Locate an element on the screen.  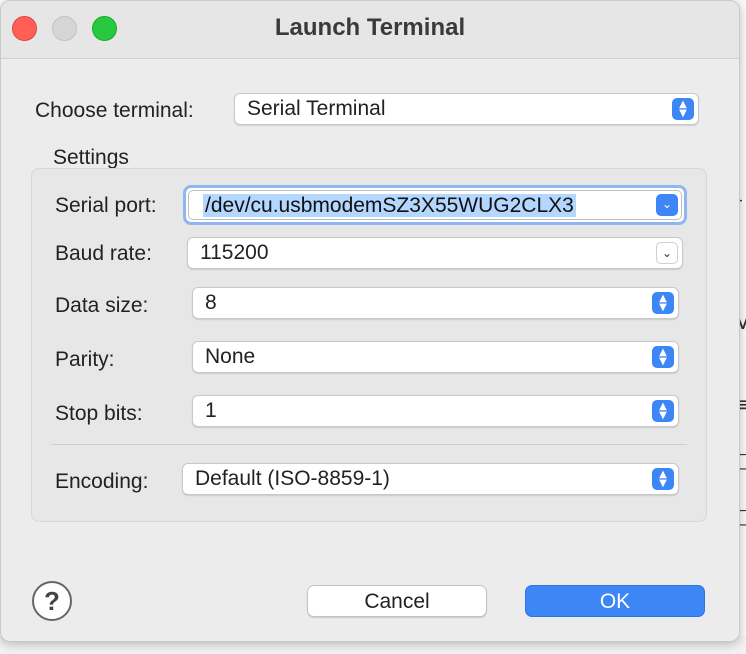
data-size-select: 8 ▲ ▼ is located at coordinates (435, 303).